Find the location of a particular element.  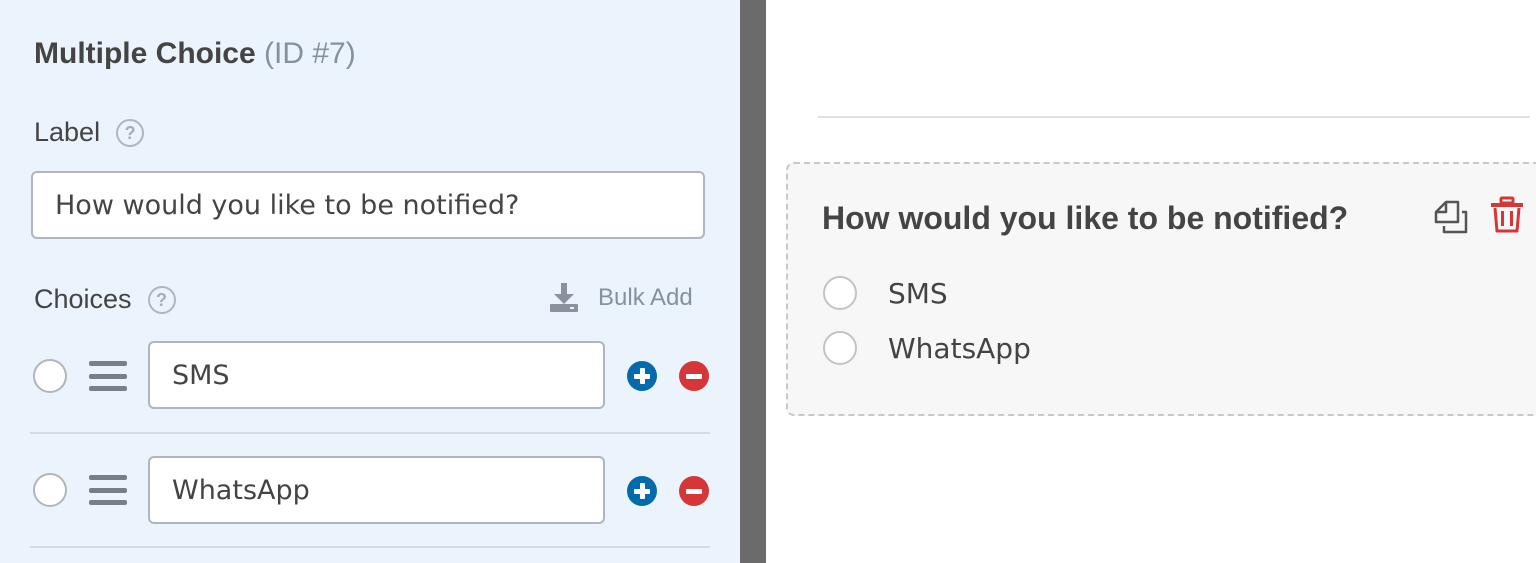

field-title: Multiple Choice (ID #7) is located at coordinates (195, 54).